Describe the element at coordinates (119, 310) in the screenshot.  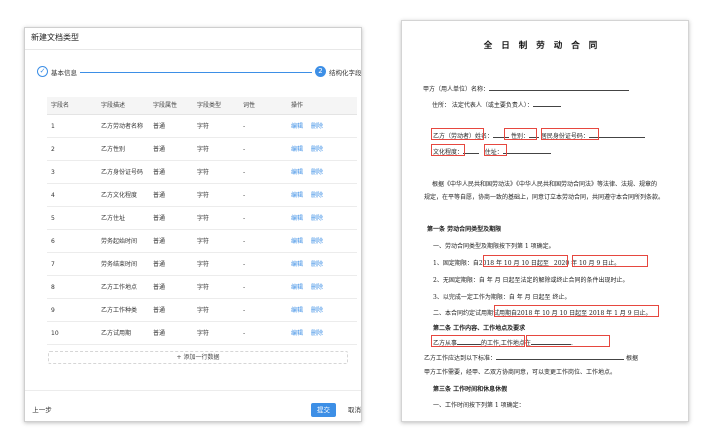
I see `cell-field-desc: 乙方工作种类` at that location.